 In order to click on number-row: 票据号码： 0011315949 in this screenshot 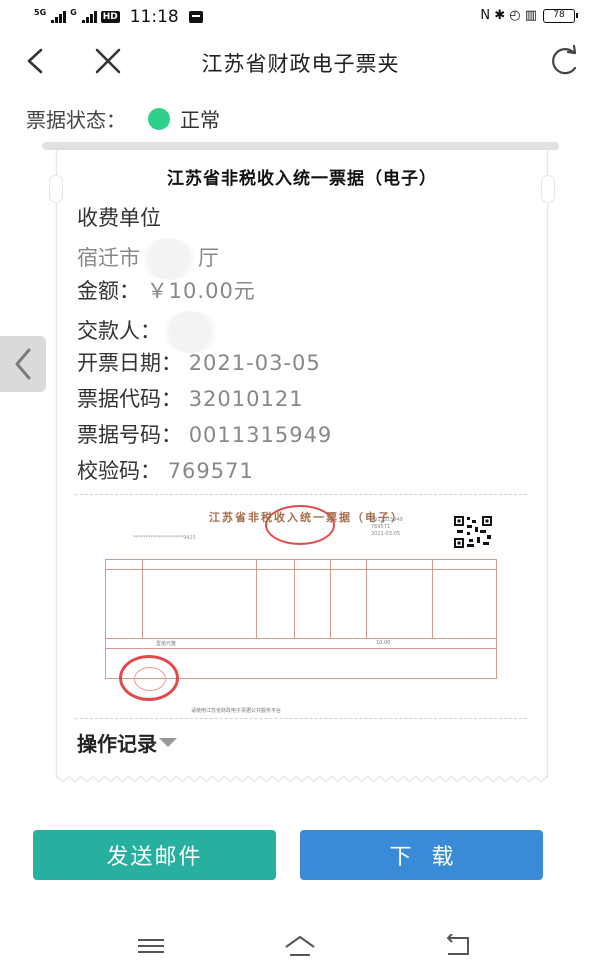, I will do `click(204, 434)`.